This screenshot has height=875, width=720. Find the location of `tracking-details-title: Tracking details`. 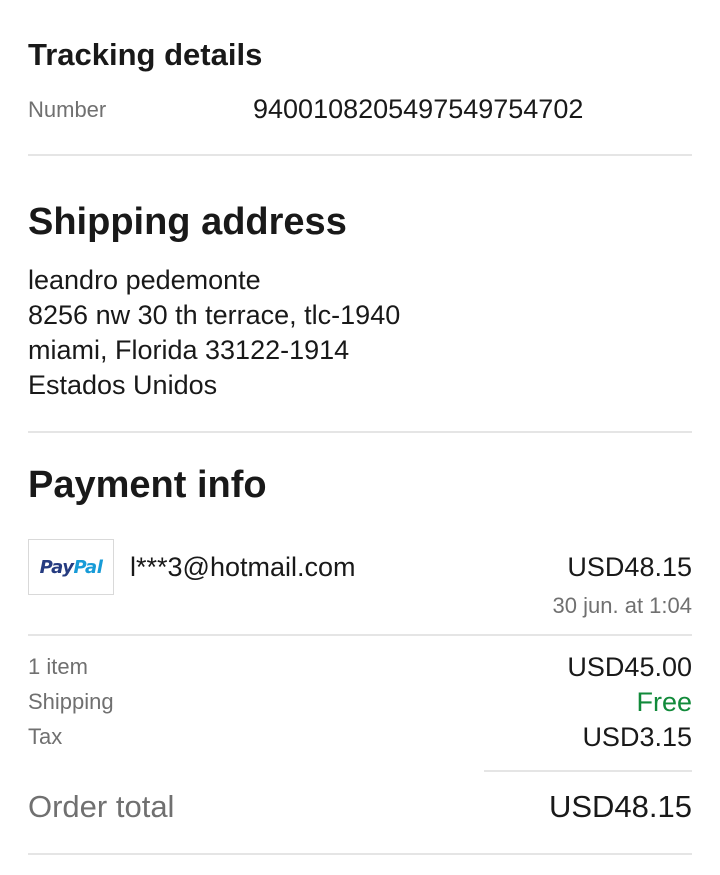

tracking-details-title: Tracking details is located at coordinates (145, 54).